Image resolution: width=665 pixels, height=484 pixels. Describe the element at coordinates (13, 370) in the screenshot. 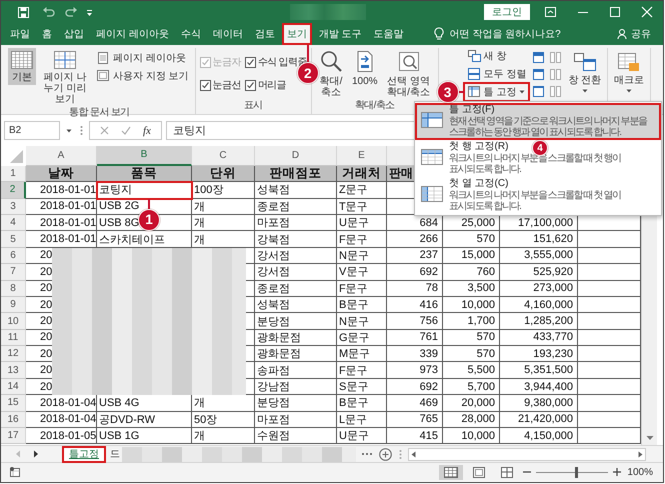

I see `row-header: 13` at that location.